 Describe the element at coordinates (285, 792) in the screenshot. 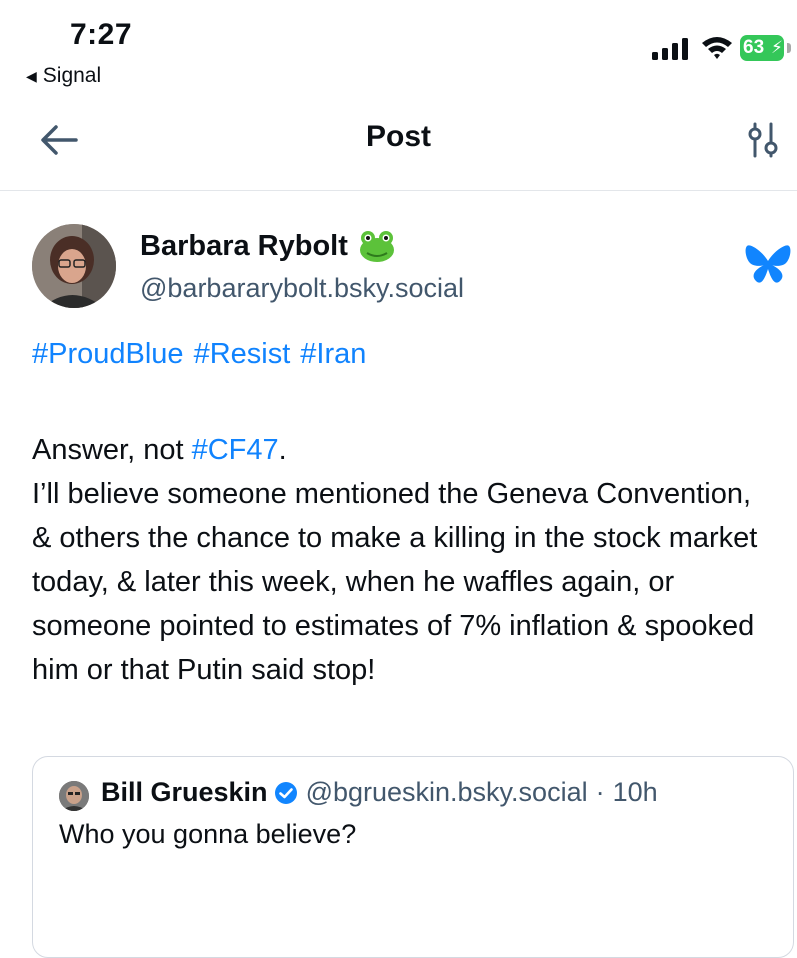

I see `verified-badge-icon` at that location.